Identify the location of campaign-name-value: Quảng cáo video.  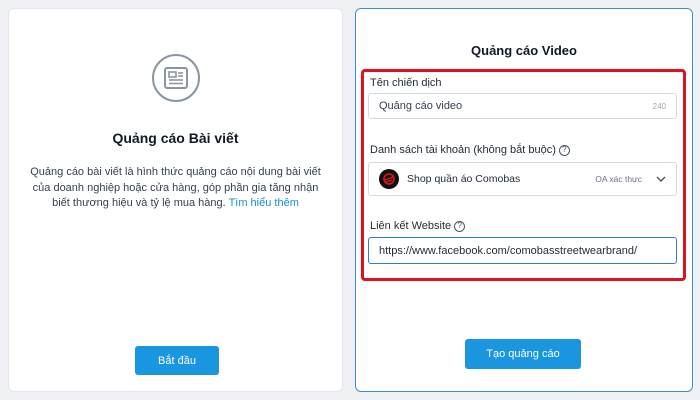
(421, 106).